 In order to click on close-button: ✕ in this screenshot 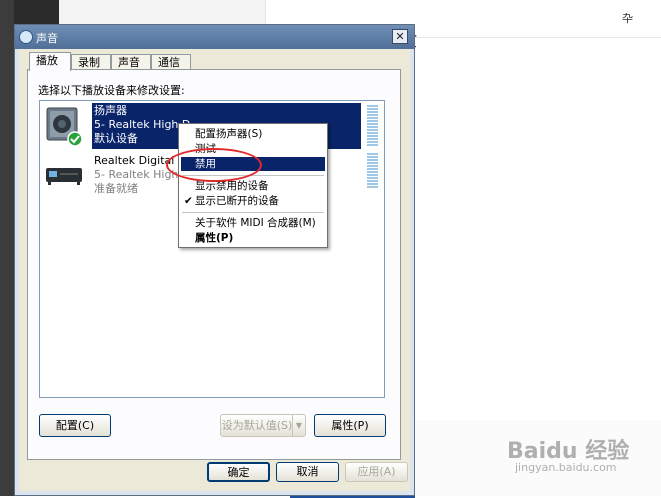, I will do `click(400, 36)`.